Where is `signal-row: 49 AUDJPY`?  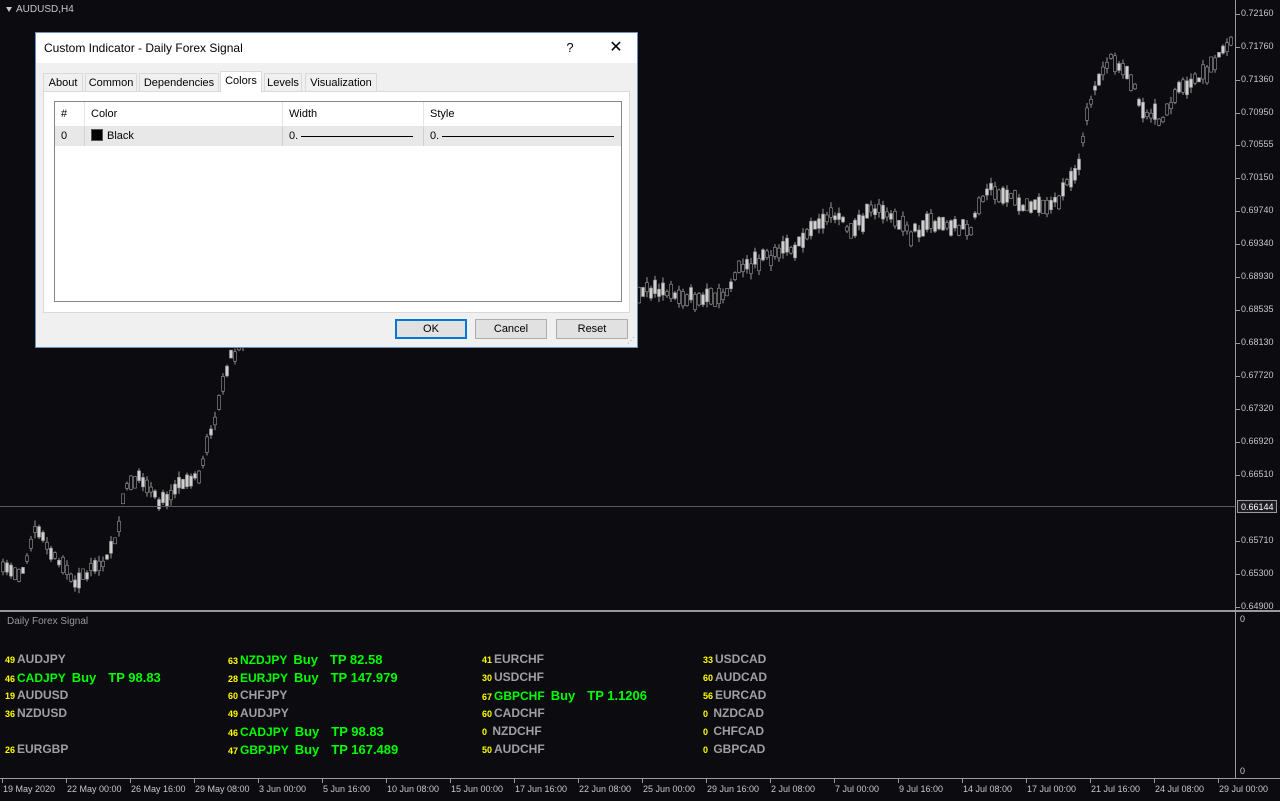 signal-row: 49 AUDJPY is located at coordinates (35, 659).